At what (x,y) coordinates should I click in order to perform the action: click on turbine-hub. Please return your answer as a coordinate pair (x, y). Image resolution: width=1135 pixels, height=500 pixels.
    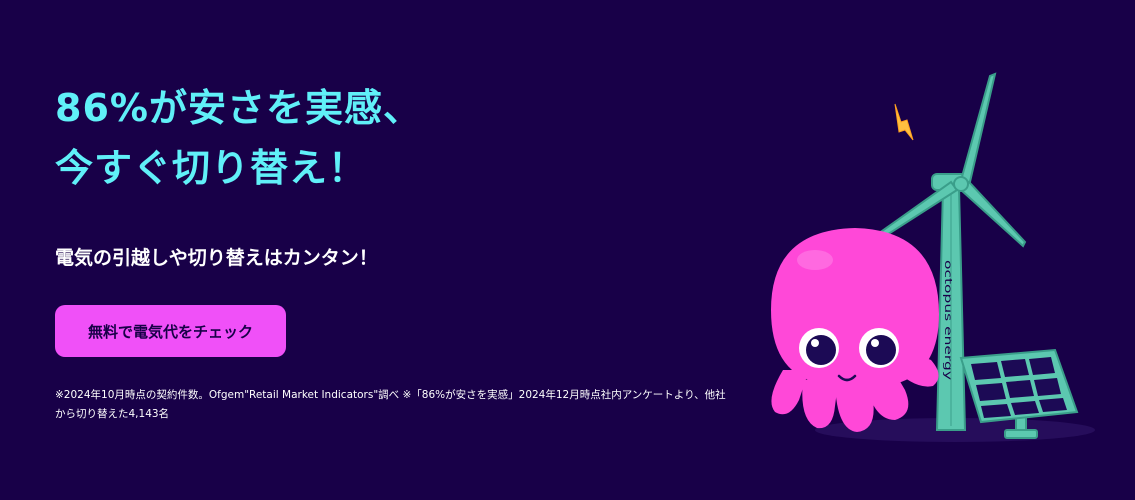
    Looking at the image, I should click on (961, 184).